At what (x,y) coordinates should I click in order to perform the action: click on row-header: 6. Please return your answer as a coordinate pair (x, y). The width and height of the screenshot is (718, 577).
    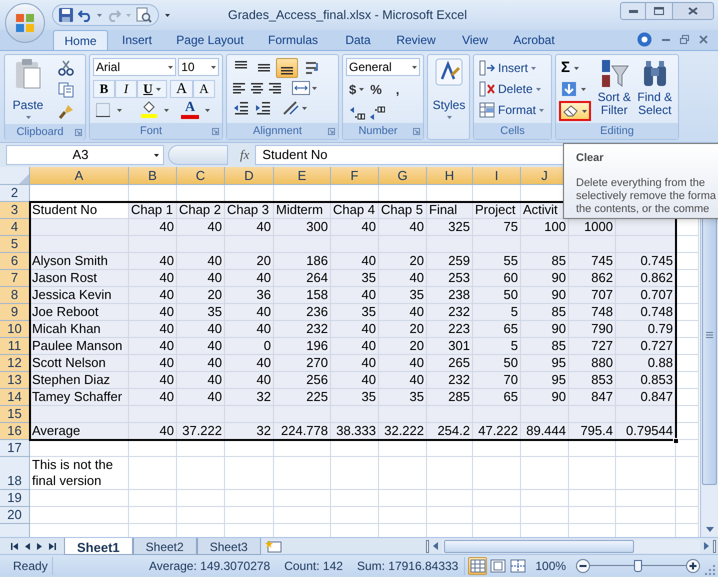
    Looking at the image, I should click on (15, 261).